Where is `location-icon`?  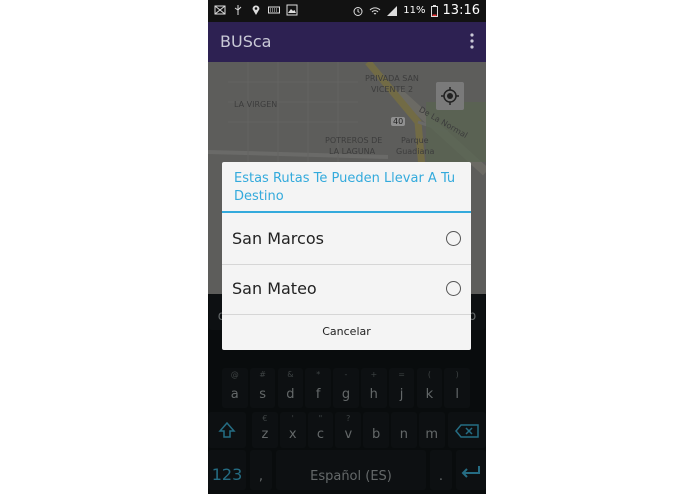 location-icon is located at coordinates (256, 10).